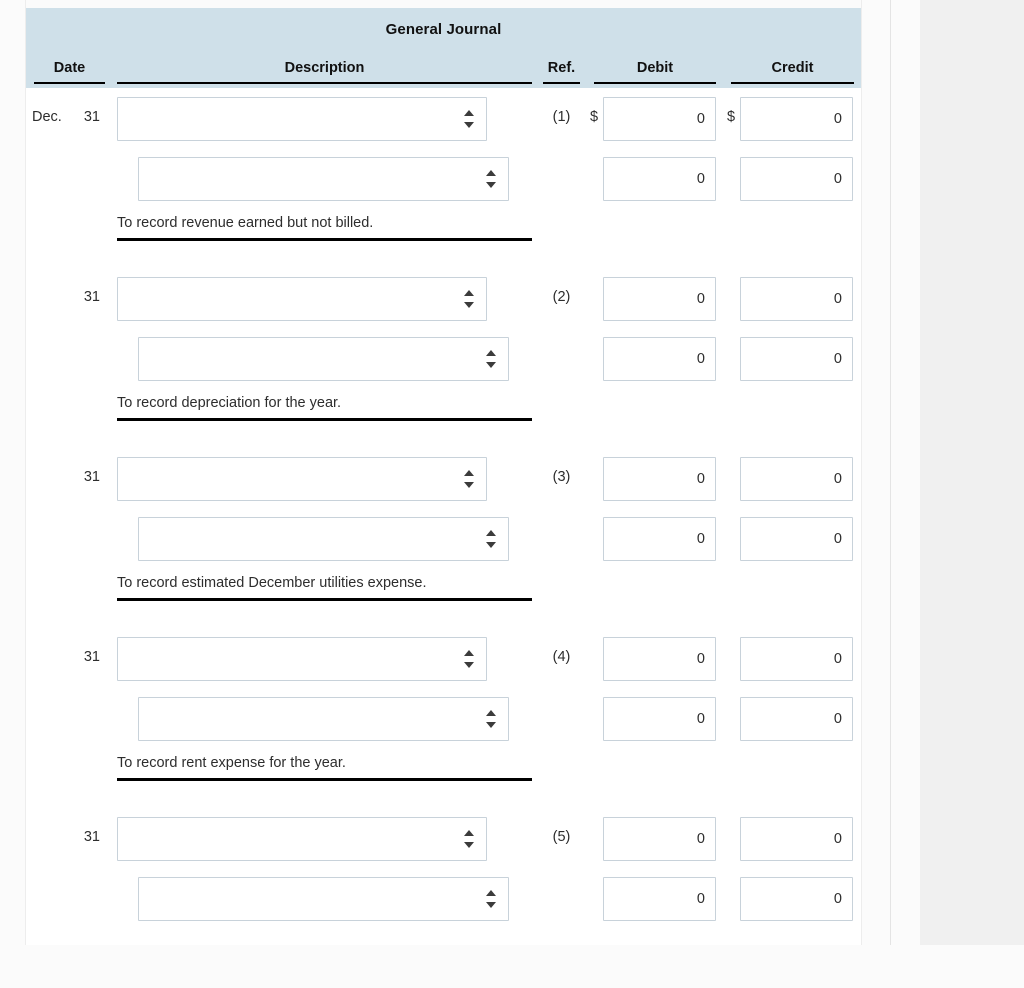 The width and height of the screenshot is (1024, 988). What do you see at coordinates (972, 472) in the screenshot?
I see `right-background-strip` at bounding box center [972, 472].